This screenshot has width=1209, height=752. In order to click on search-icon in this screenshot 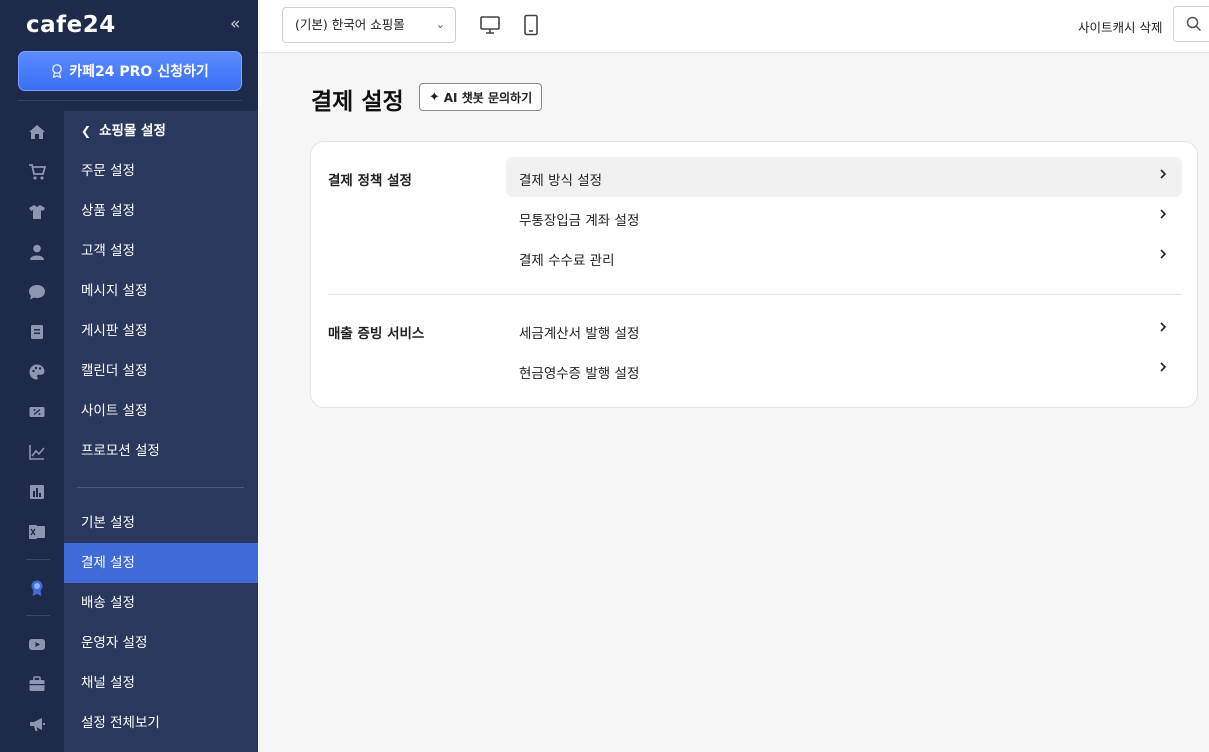, I will do `click(1194, 24)`.